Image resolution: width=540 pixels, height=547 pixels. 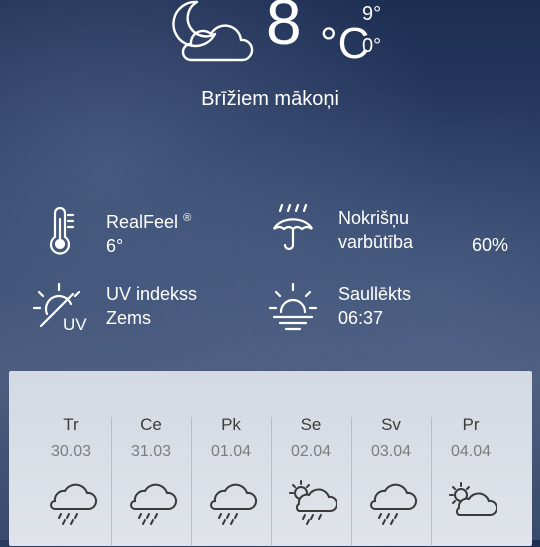 I want to click on low-temperature: 0°, so click(x=372, y=46).